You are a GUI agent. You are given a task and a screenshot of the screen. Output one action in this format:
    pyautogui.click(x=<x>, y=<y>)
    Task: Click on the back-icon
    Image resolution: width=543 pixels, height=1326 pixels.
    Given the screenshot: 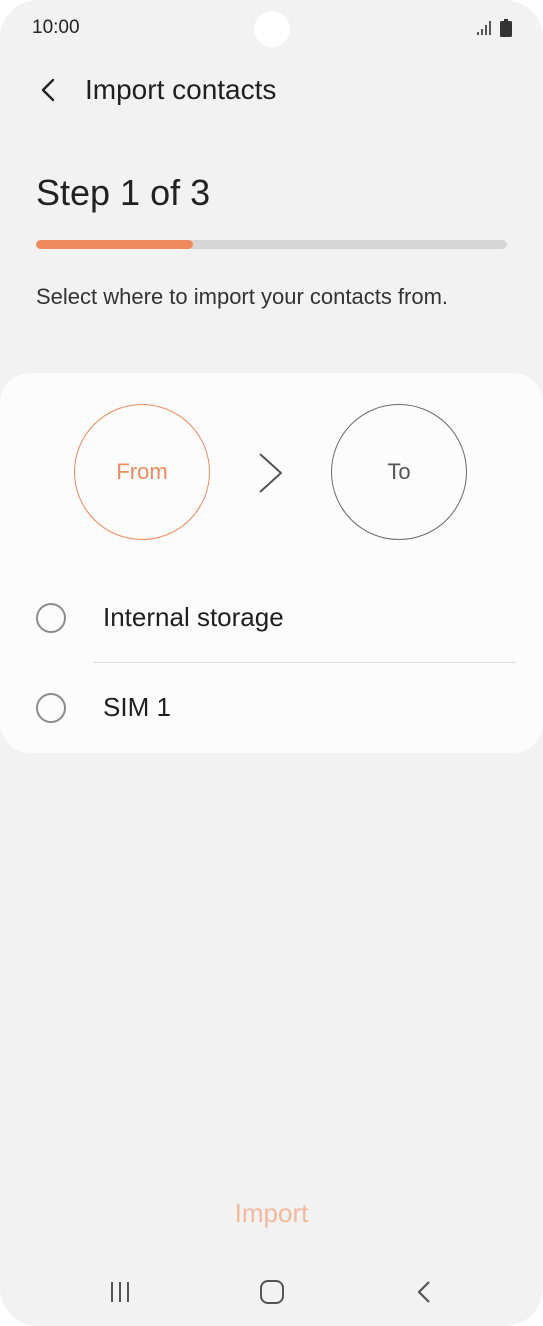 What is the action you would take?
    pyautogui.click(x=423, y=1292)
    